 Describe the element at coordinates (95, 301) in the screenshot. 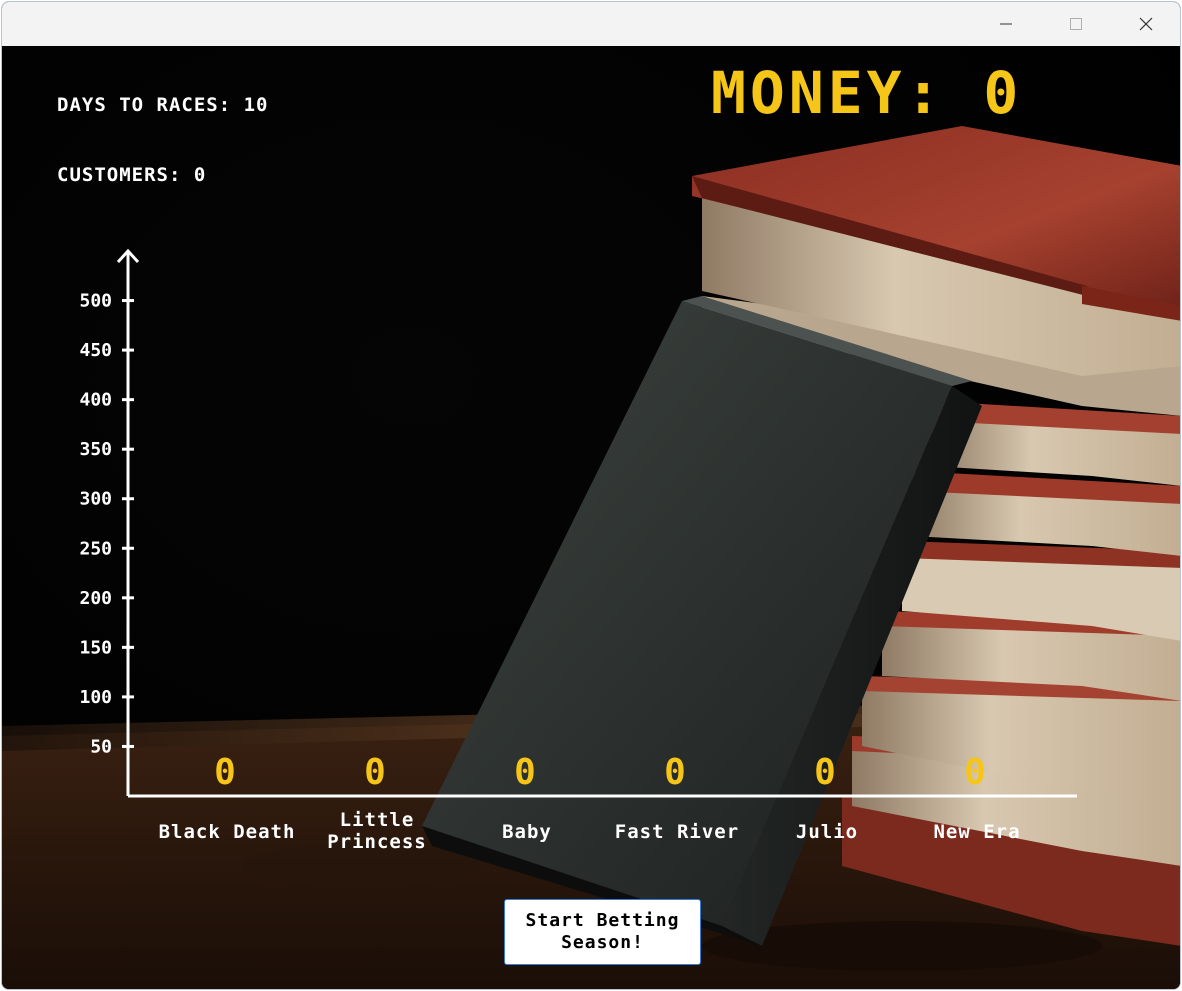

I see `y-tick-label: 500` at that location.